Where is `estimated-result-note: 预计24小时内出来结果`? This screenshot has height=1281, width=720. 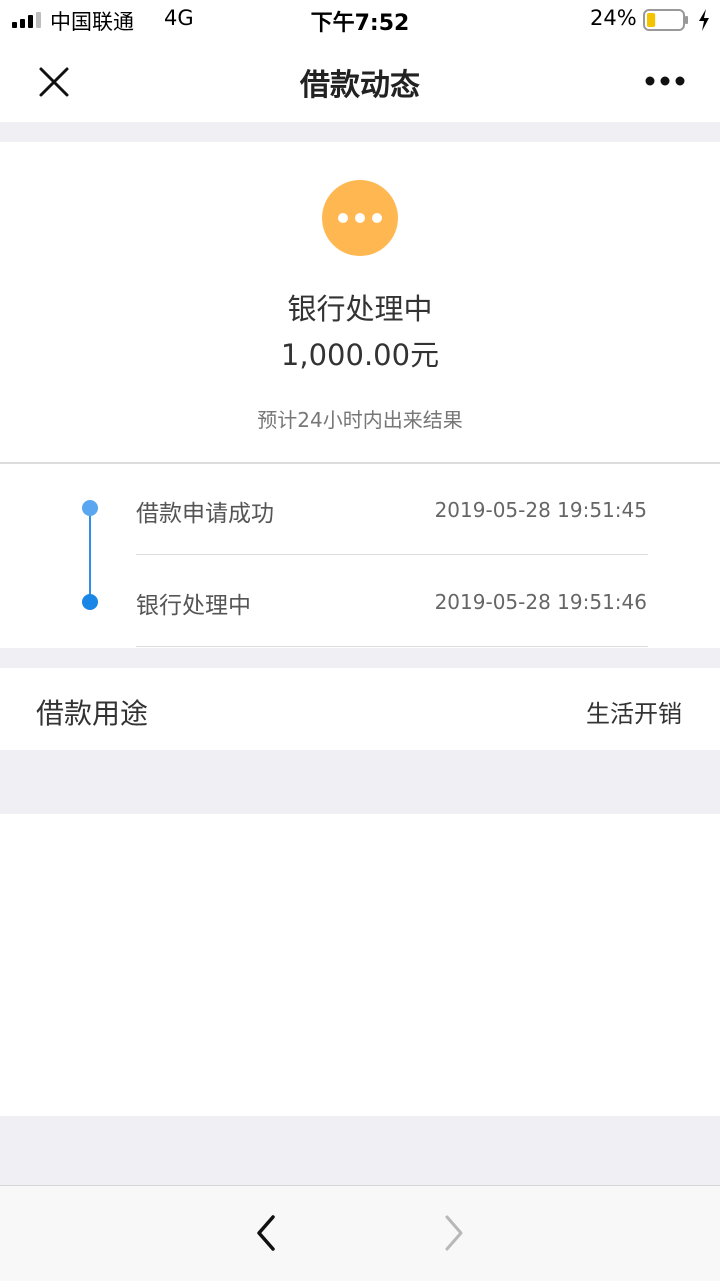 estimated-result-note: 预计24小时内出来结果 is located at coordinates (360, 420).